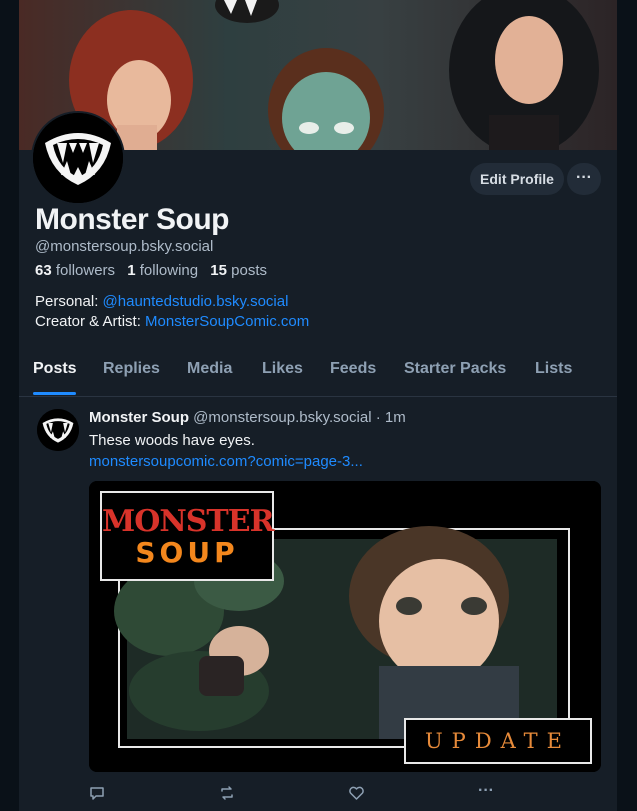 This screenshot has height=811, width=637. Describe the element at coordinates (395, 417) in the screenshot. I see `post-timestamp: 1m` at that location.